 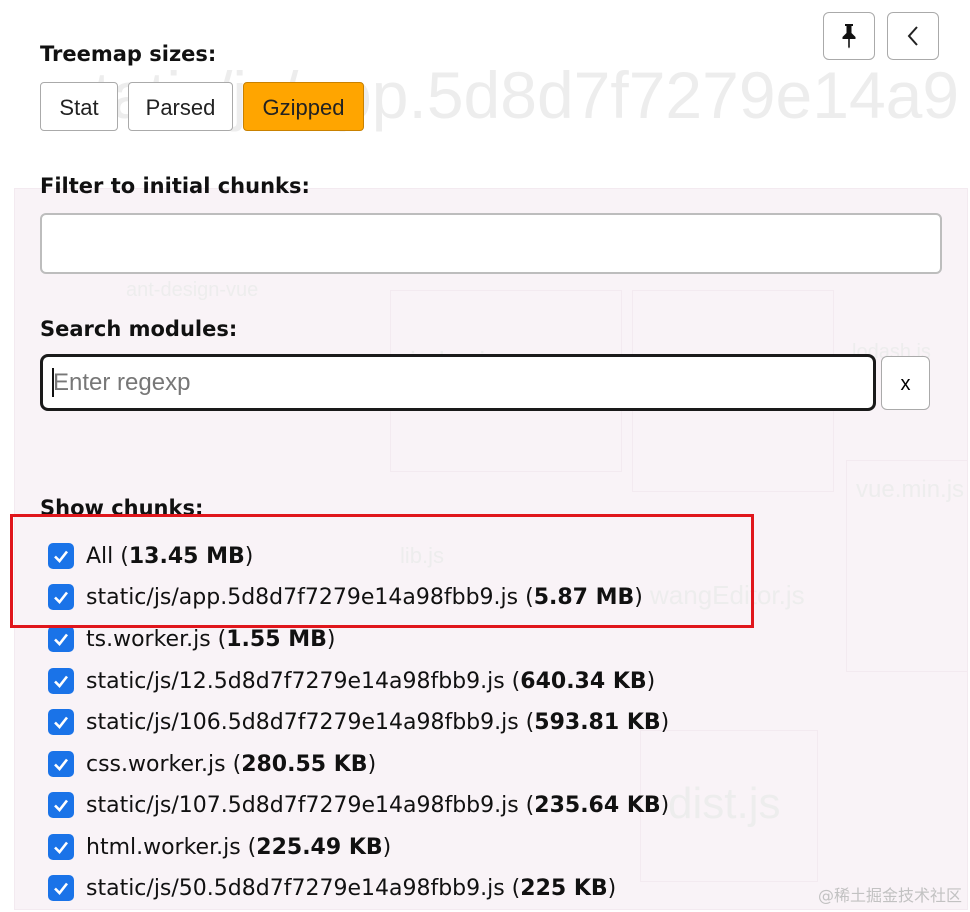 What do you see at coordinates (905, 383) in the screenshot?
I see `clear-search-button: x` at bounding box center [905, 383].